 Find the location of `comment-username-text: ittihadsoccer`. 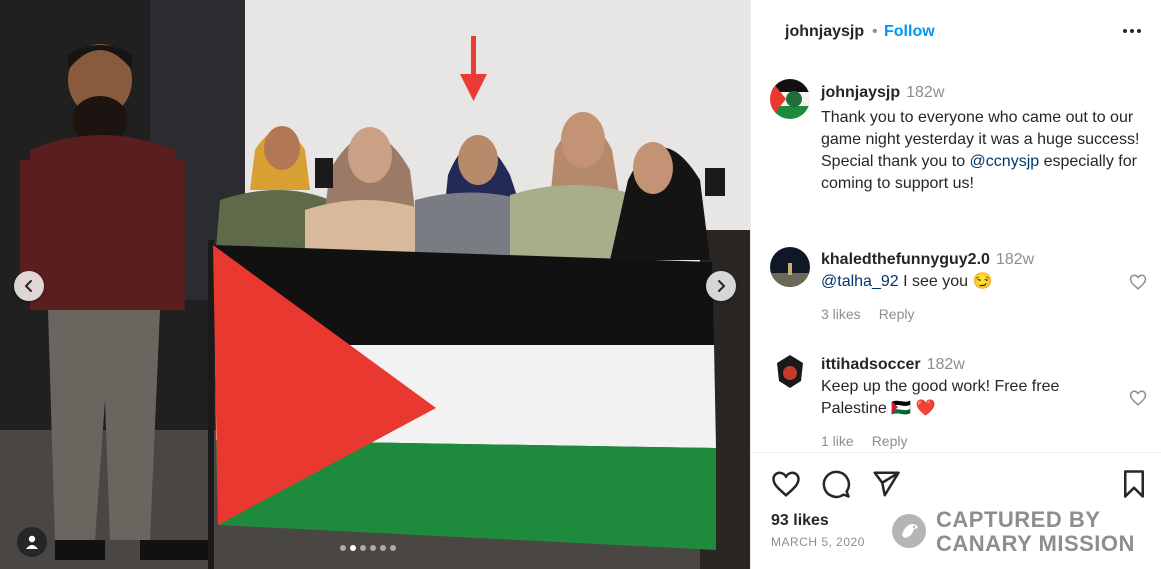

comment-username-text: ittihadsoccer is located at coordinates (871, 364).